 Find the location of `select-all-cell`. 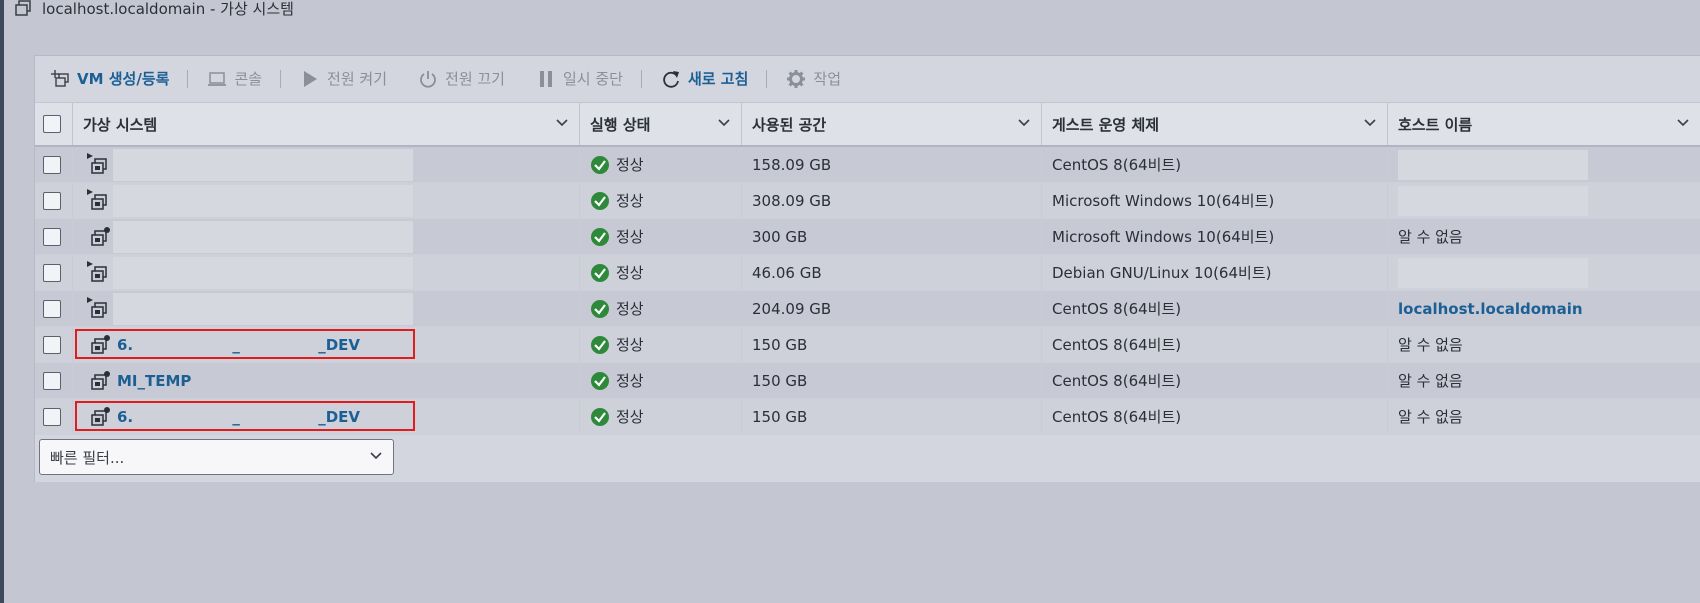

select-all-cell is located at coordinates (54, 124).